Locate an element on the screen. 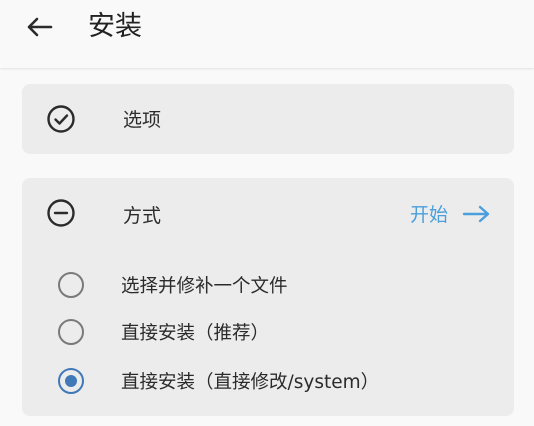 This screenshot has height=426, width=534. method-label: 方式 is located at coordinates (142, 216).